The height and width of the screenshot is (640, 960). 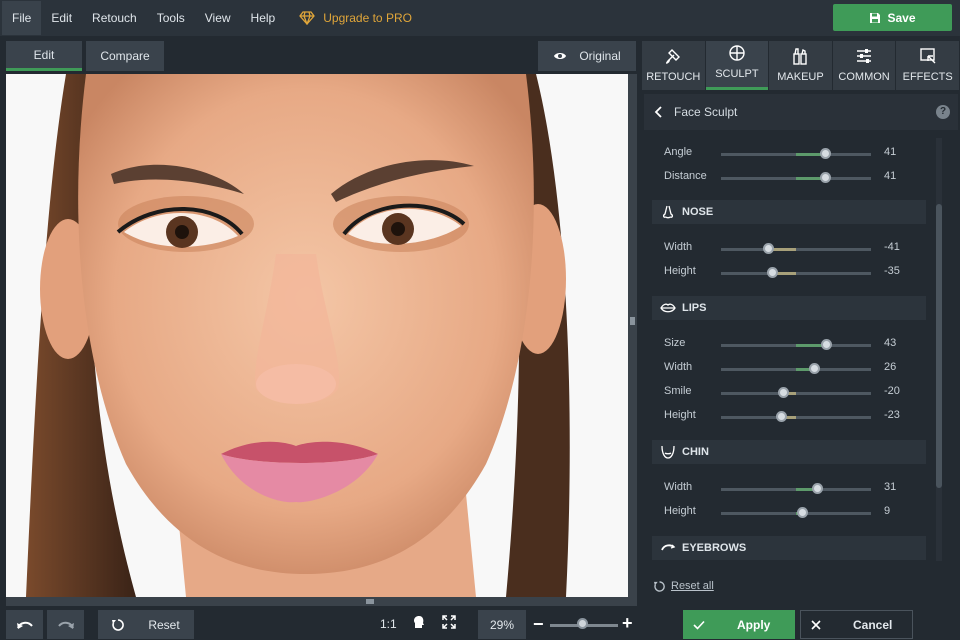 I want to click on group-title: EYEBROWS, so click(x=714, y=548).